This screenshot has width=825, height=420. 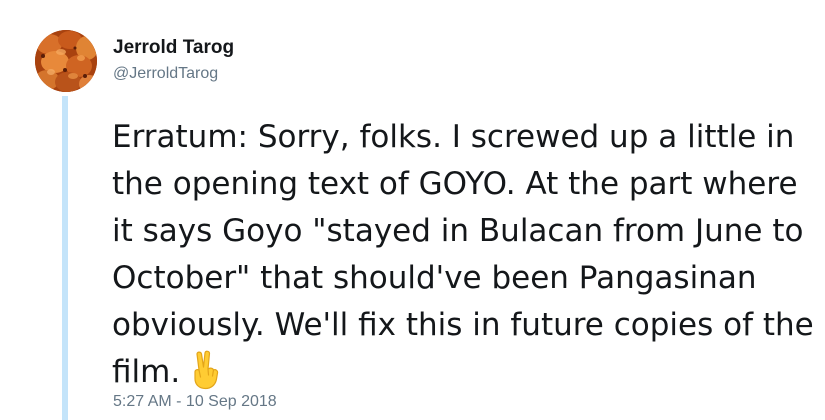 I want to click on avatar, so click(x=66, y=61).